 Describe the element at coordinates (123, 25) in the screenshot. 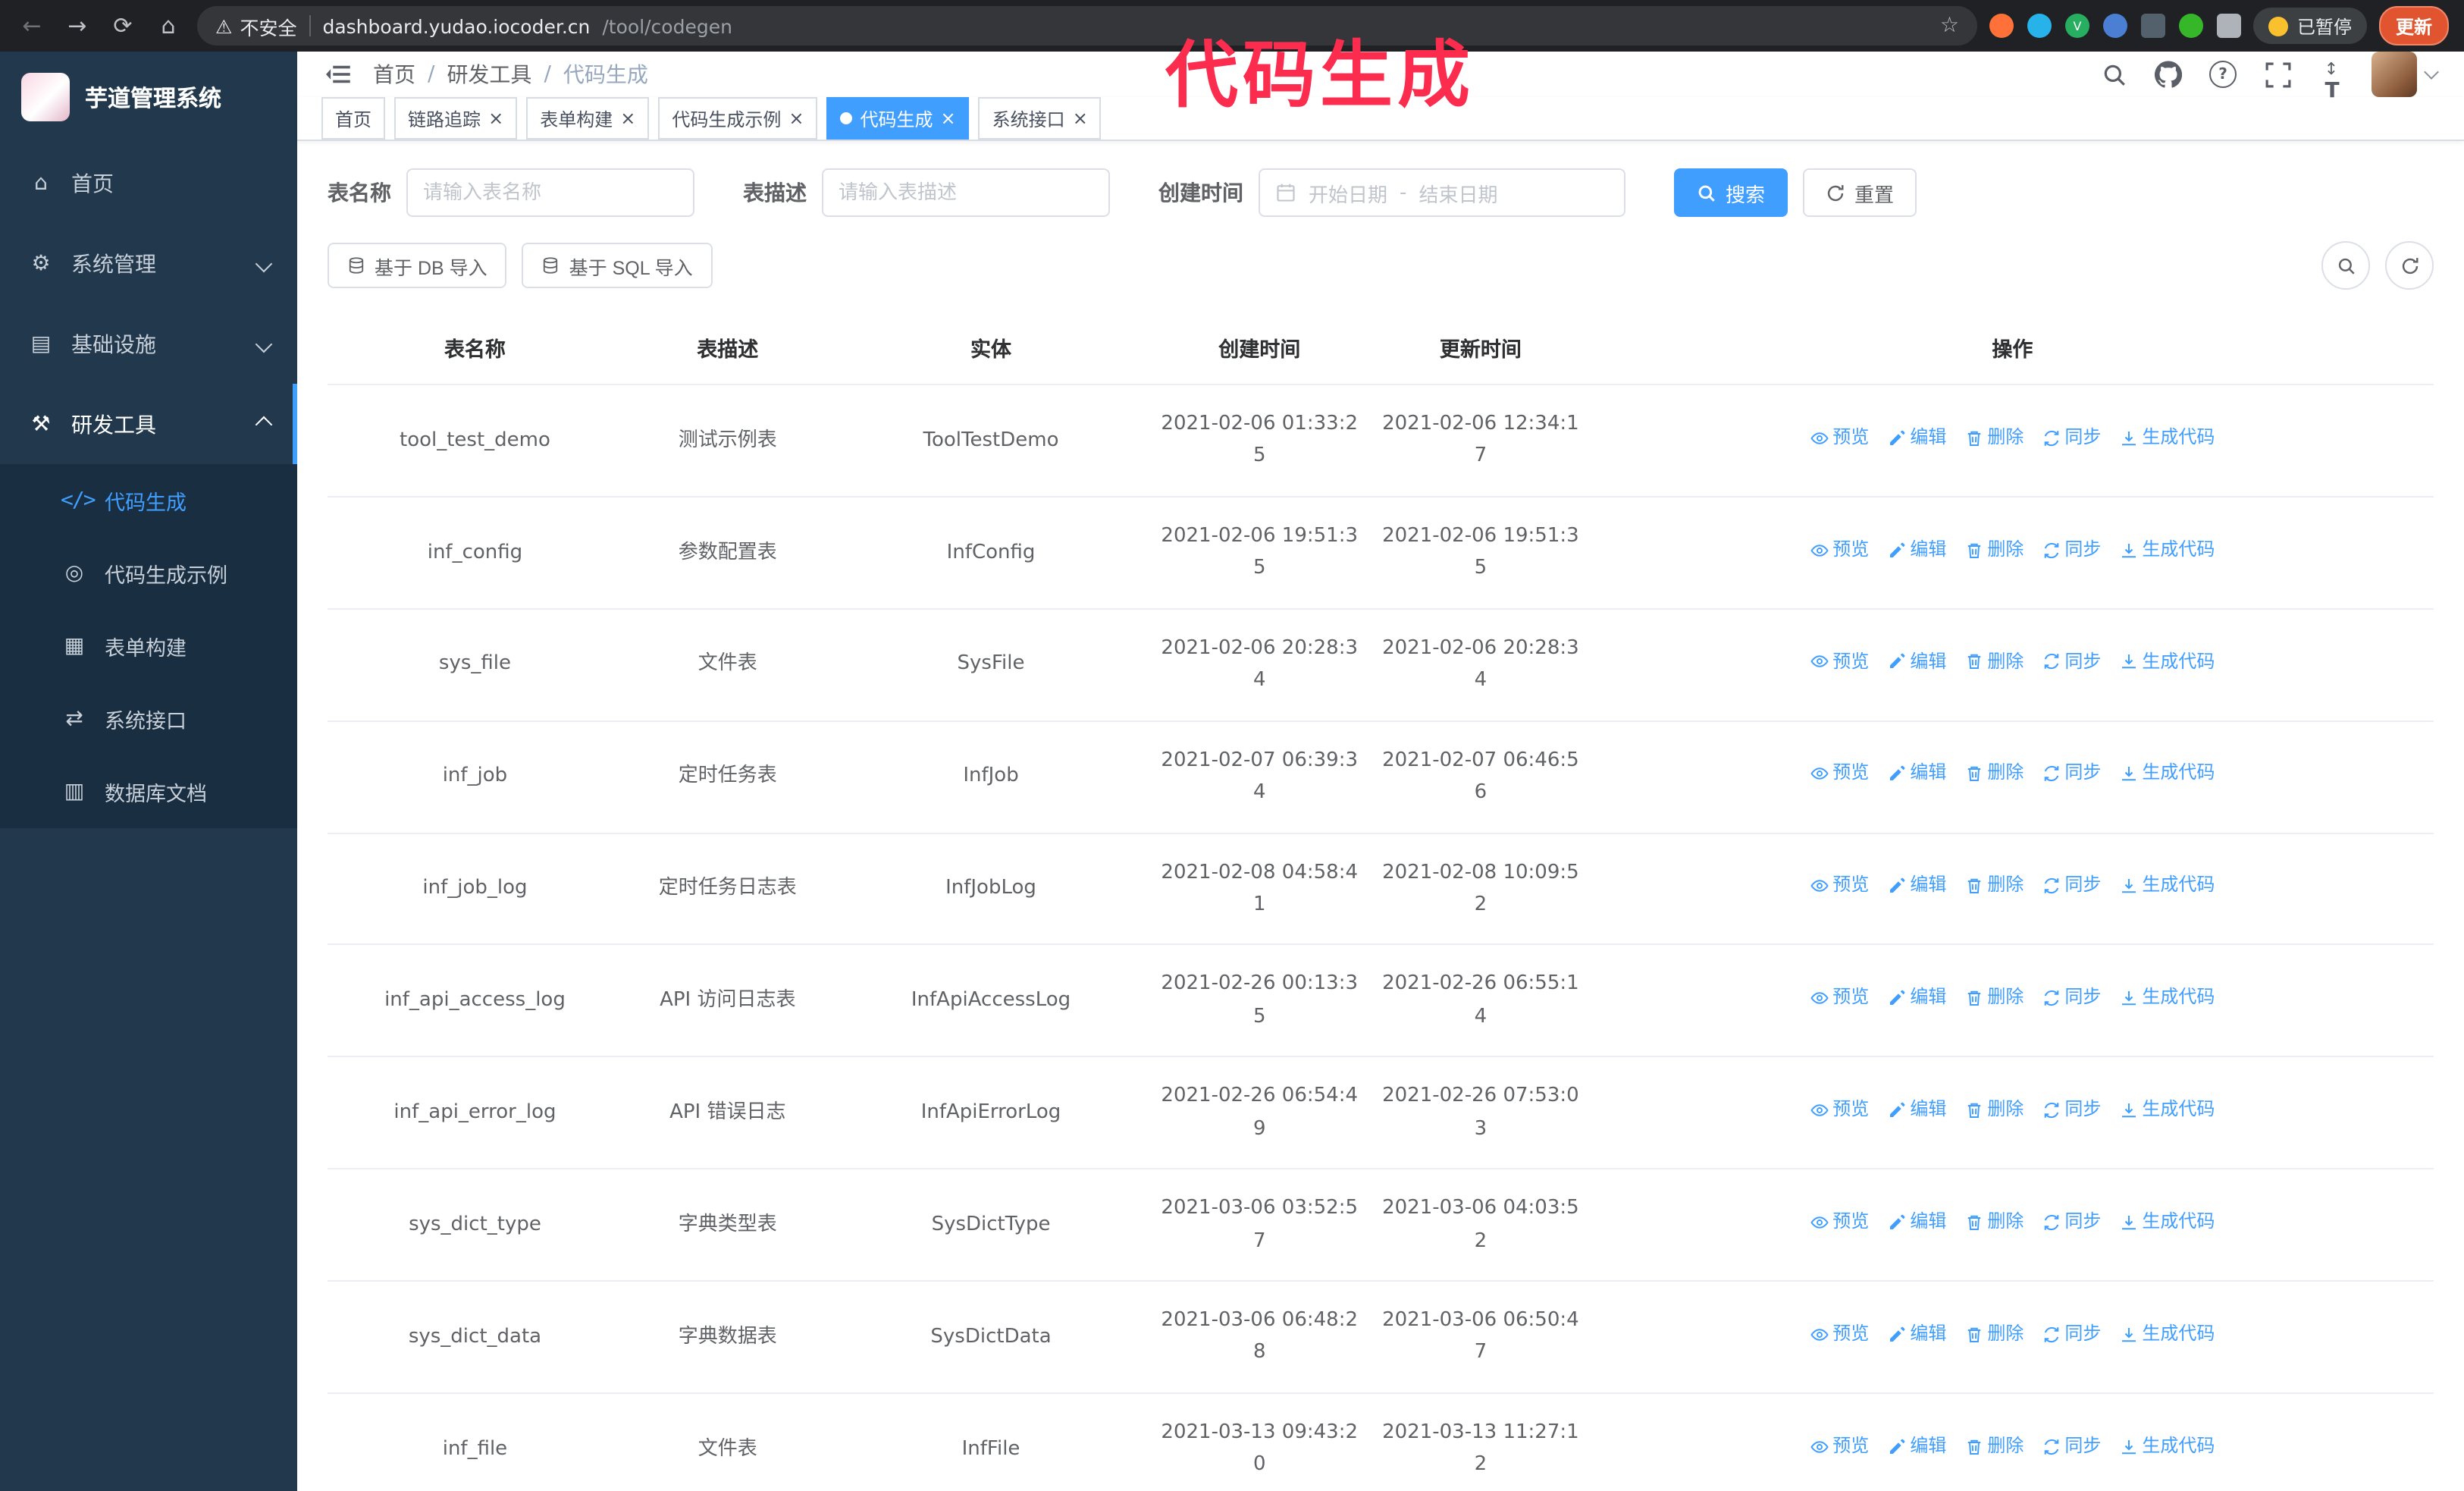

I see `reload-icon: ⟳` at that location.